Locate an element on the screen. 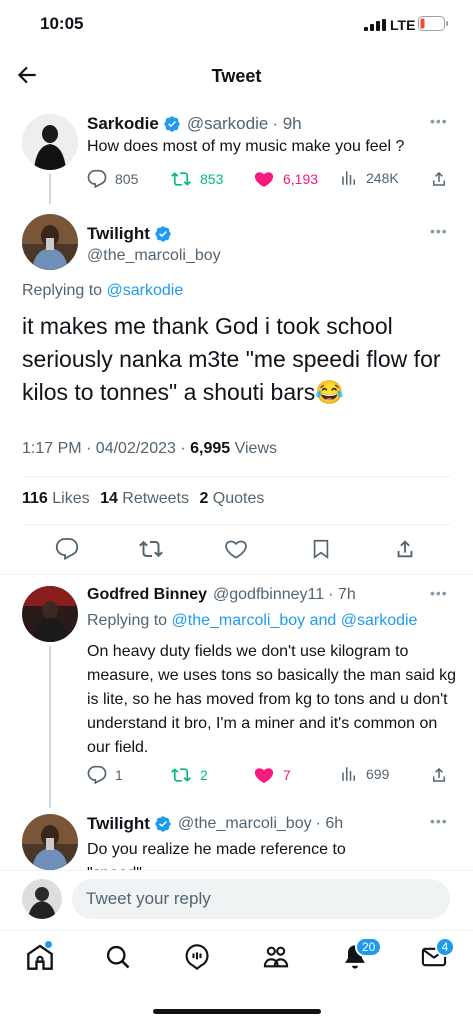  like-button is located at coordinates (236, 551).